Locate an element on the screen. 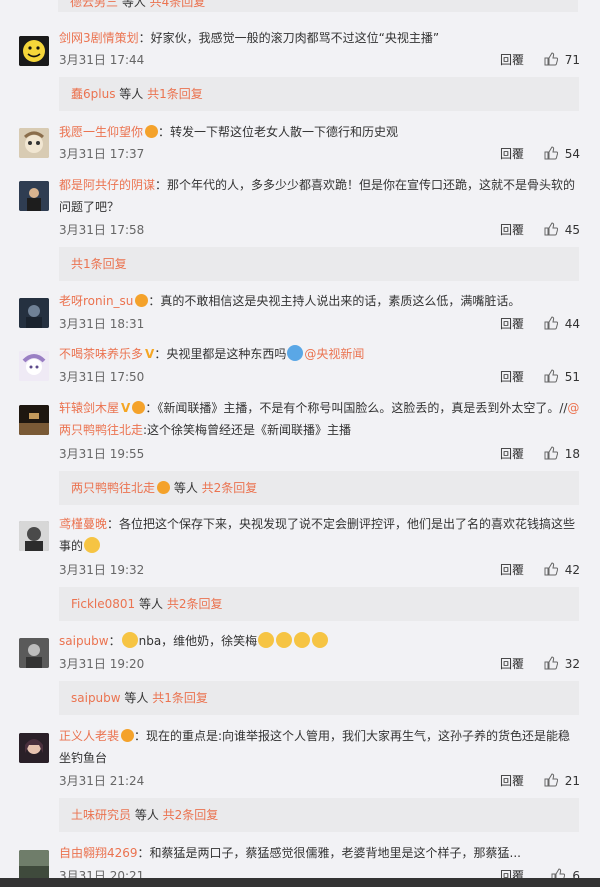 Image resolution: width=600 pixels, height=887 pixels. like-button: 71 is located at coordinates (562, 60).